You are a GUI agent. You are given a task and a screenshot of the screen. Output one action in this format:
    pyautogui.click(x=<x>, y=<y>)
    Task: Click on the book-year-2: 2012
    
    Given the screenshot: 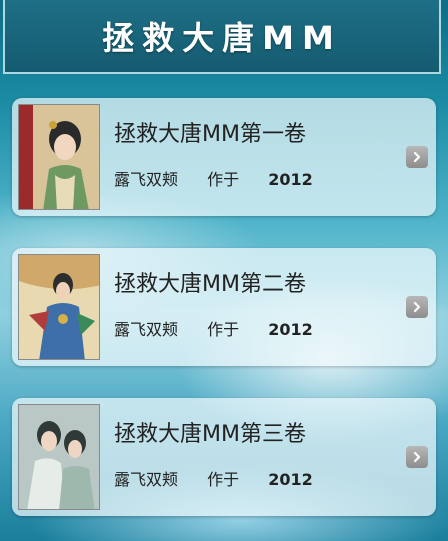 What is the action you would take?
    pyautogui.click(x=290, y=329)
    